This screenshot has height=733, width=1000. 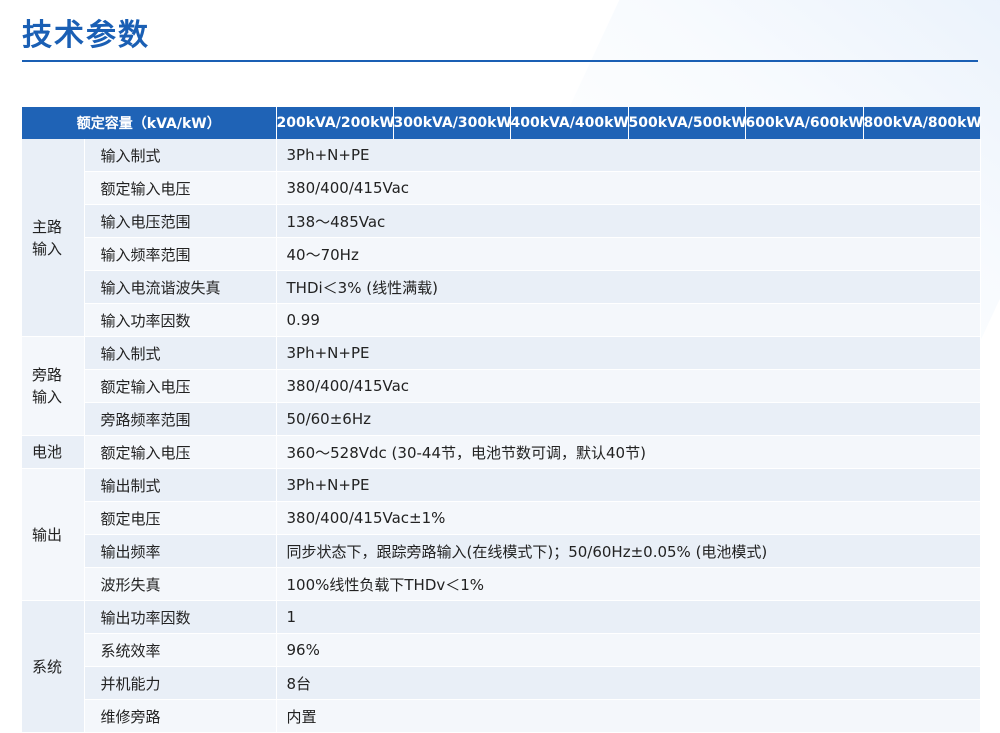 I want to click on param-value: 360～528Vdc (30-44节，电池节数可调，默认40节), so click(x=628, y=452).